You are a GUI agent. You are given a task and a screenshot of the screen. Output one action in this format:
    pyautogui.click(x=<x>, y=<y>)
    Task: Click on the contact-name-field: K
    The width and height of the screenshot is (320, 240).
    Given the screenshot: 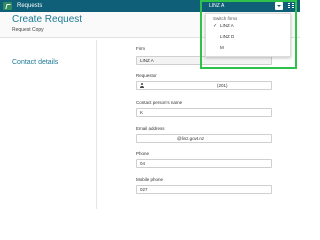 What is the action you would take?
    pyautogui.click(x=204, y=112)
    